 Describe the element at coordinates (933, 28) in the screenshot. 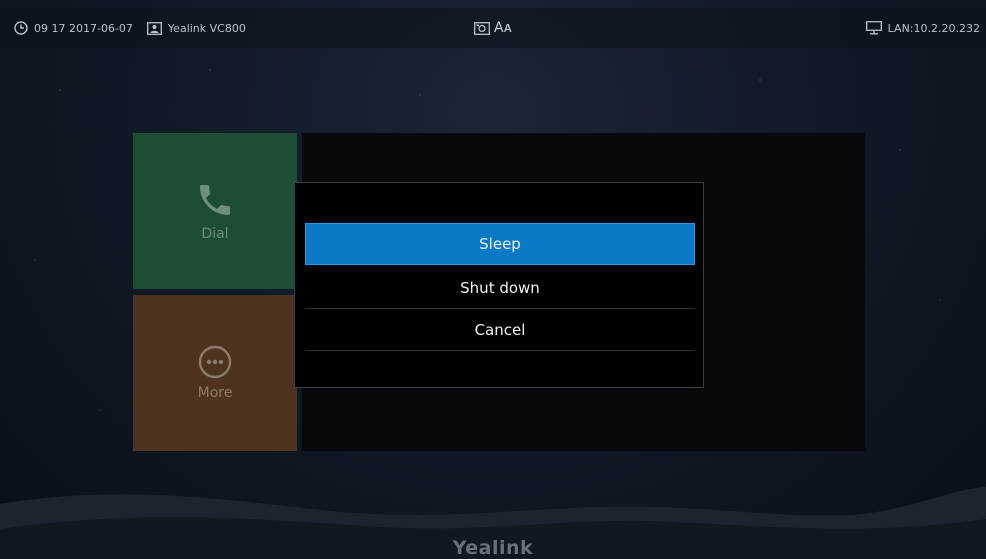

I see `network-address-text: LAN:10.2.20.232` at that location.